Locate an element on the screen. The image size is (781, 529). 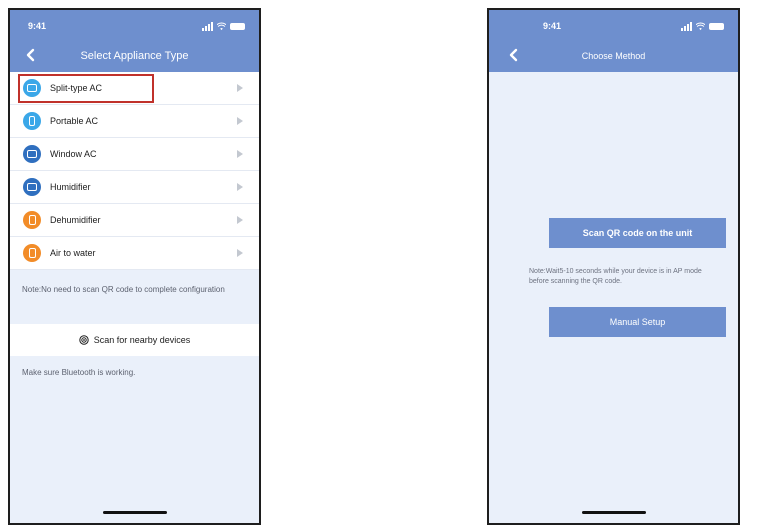
appliance-item-humidifier: Humidifier is located at coordinates (134, 187).